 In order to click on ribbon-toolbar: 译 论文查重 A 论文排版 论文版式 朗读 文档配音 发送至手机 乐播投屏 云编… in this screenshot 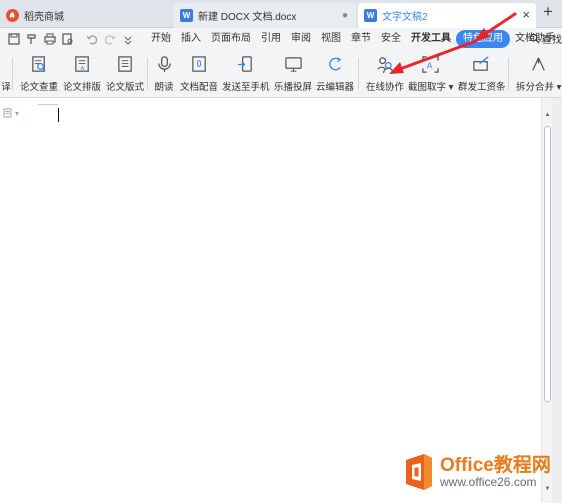, I will do `click(281, 74)`.